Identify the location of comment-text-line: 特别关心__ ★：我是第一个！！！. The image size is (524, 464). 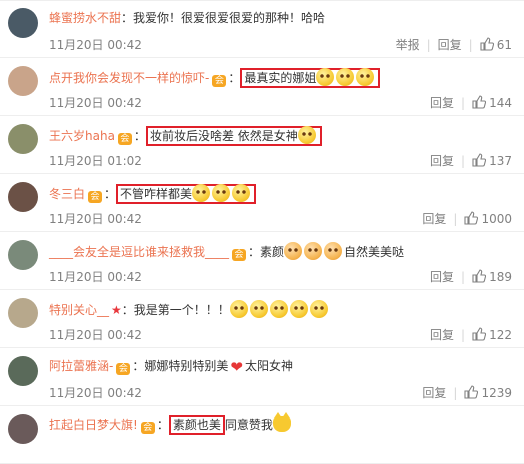
(189, 309).